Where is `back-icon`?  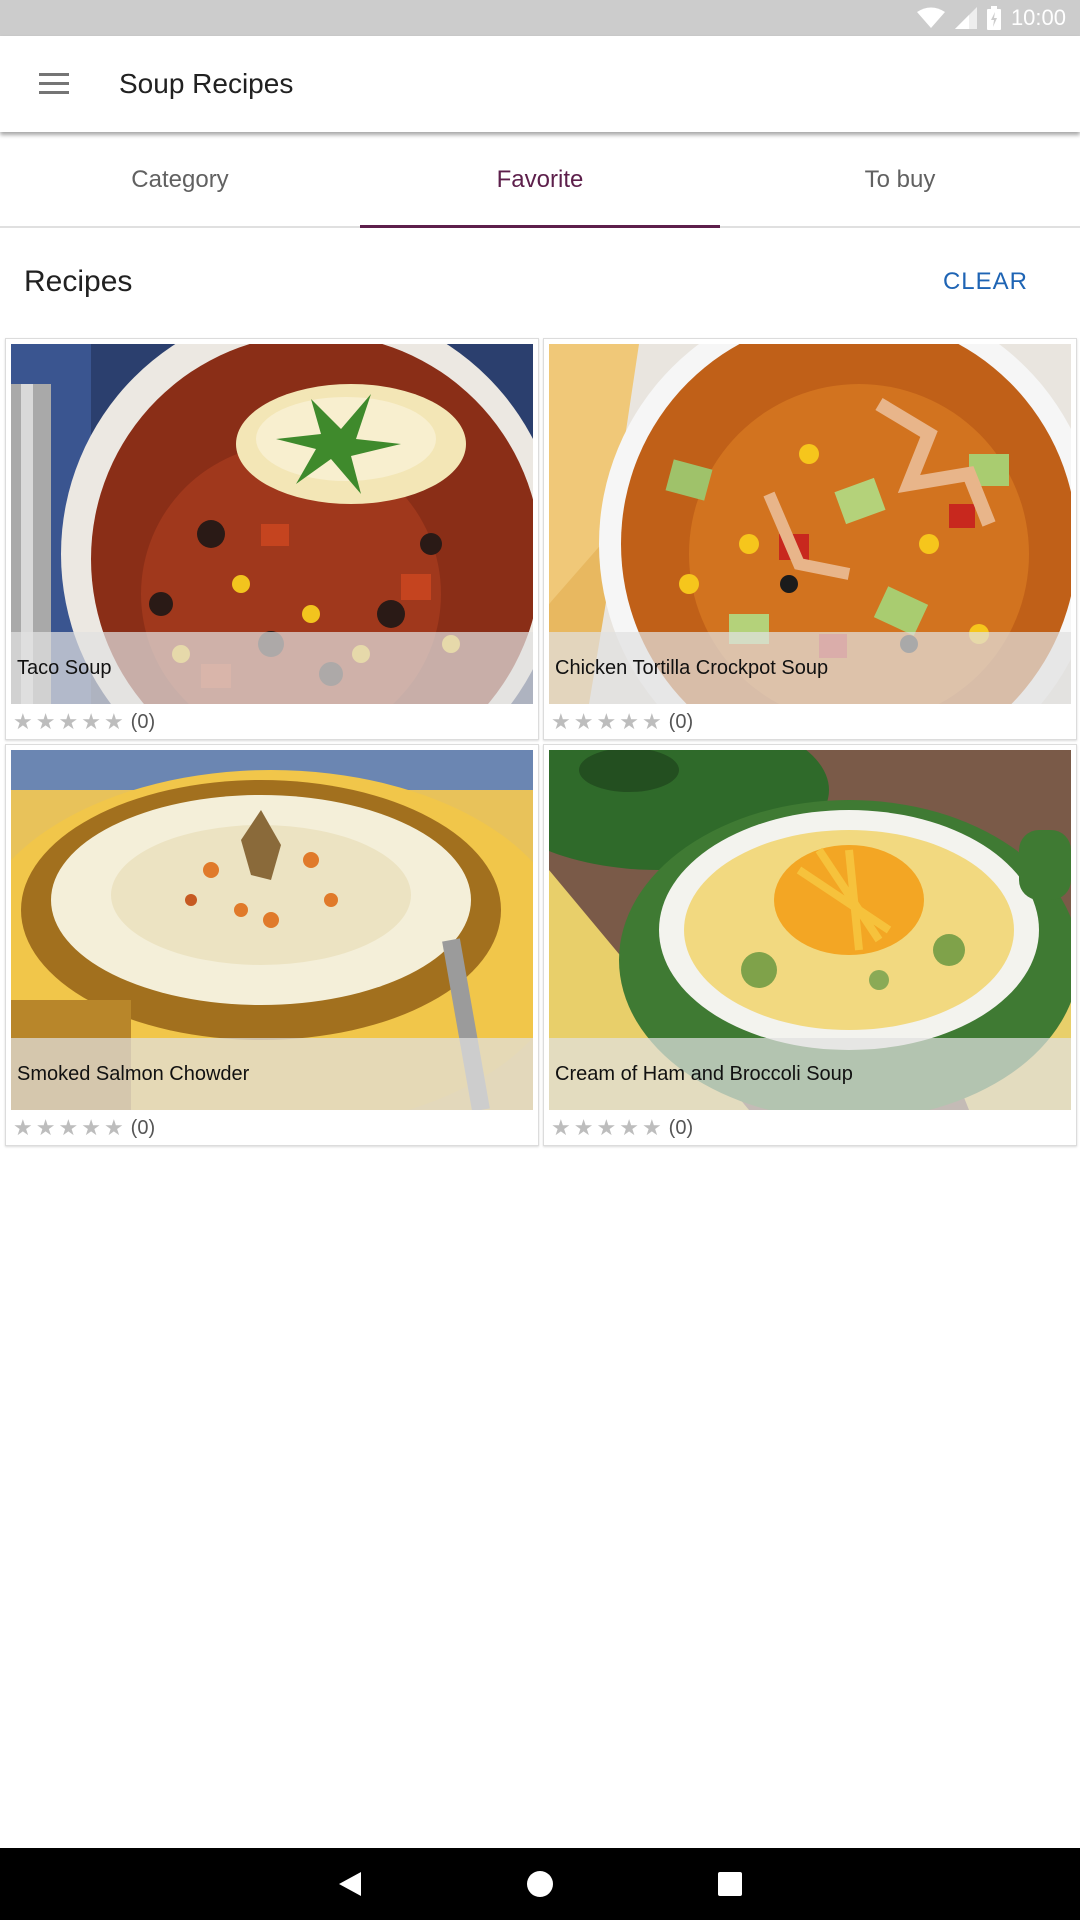 back-icon is located at coordinates (350, 1884).